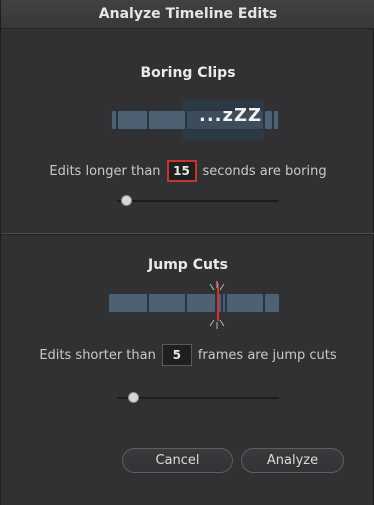  Describe the element at coordinates (97, 355) in the screenshot. I see `jump-label-before: Edits shorter than` at that location.